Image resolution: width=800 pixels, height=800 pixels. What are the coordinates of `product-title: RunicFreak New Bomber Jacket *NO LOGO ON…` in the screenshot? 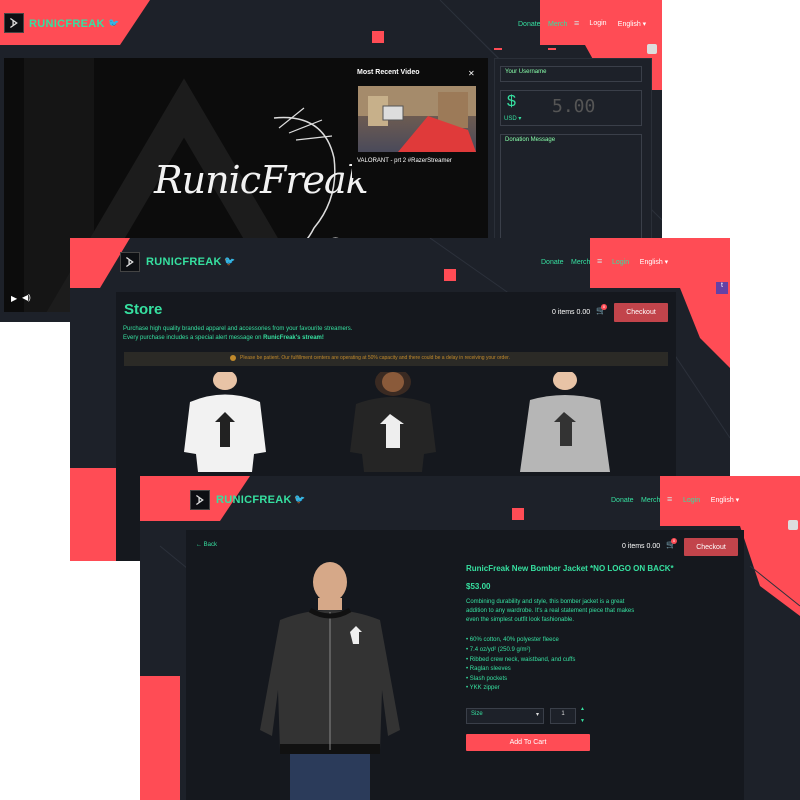 It's located at (570, 568).